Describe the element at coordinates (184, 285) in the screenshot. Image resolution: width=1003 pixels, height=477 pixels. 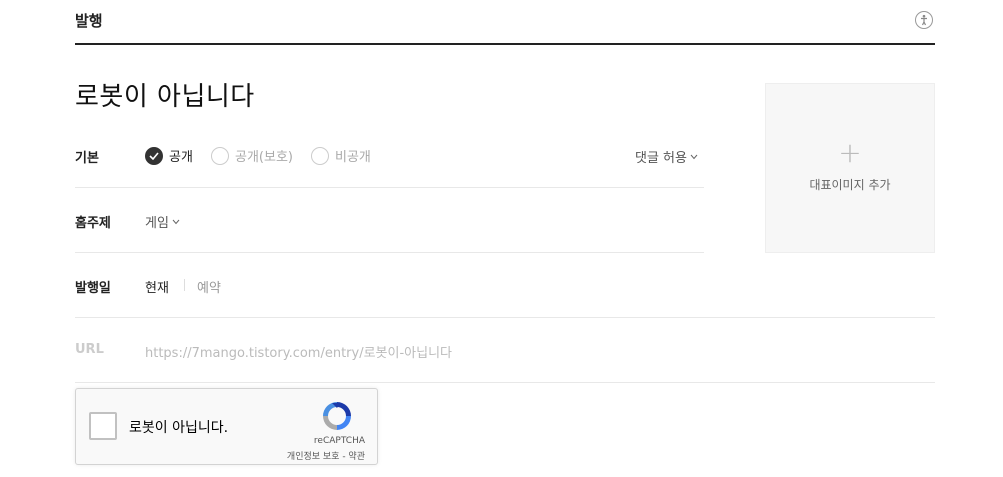
I see `option-separator` at that location.